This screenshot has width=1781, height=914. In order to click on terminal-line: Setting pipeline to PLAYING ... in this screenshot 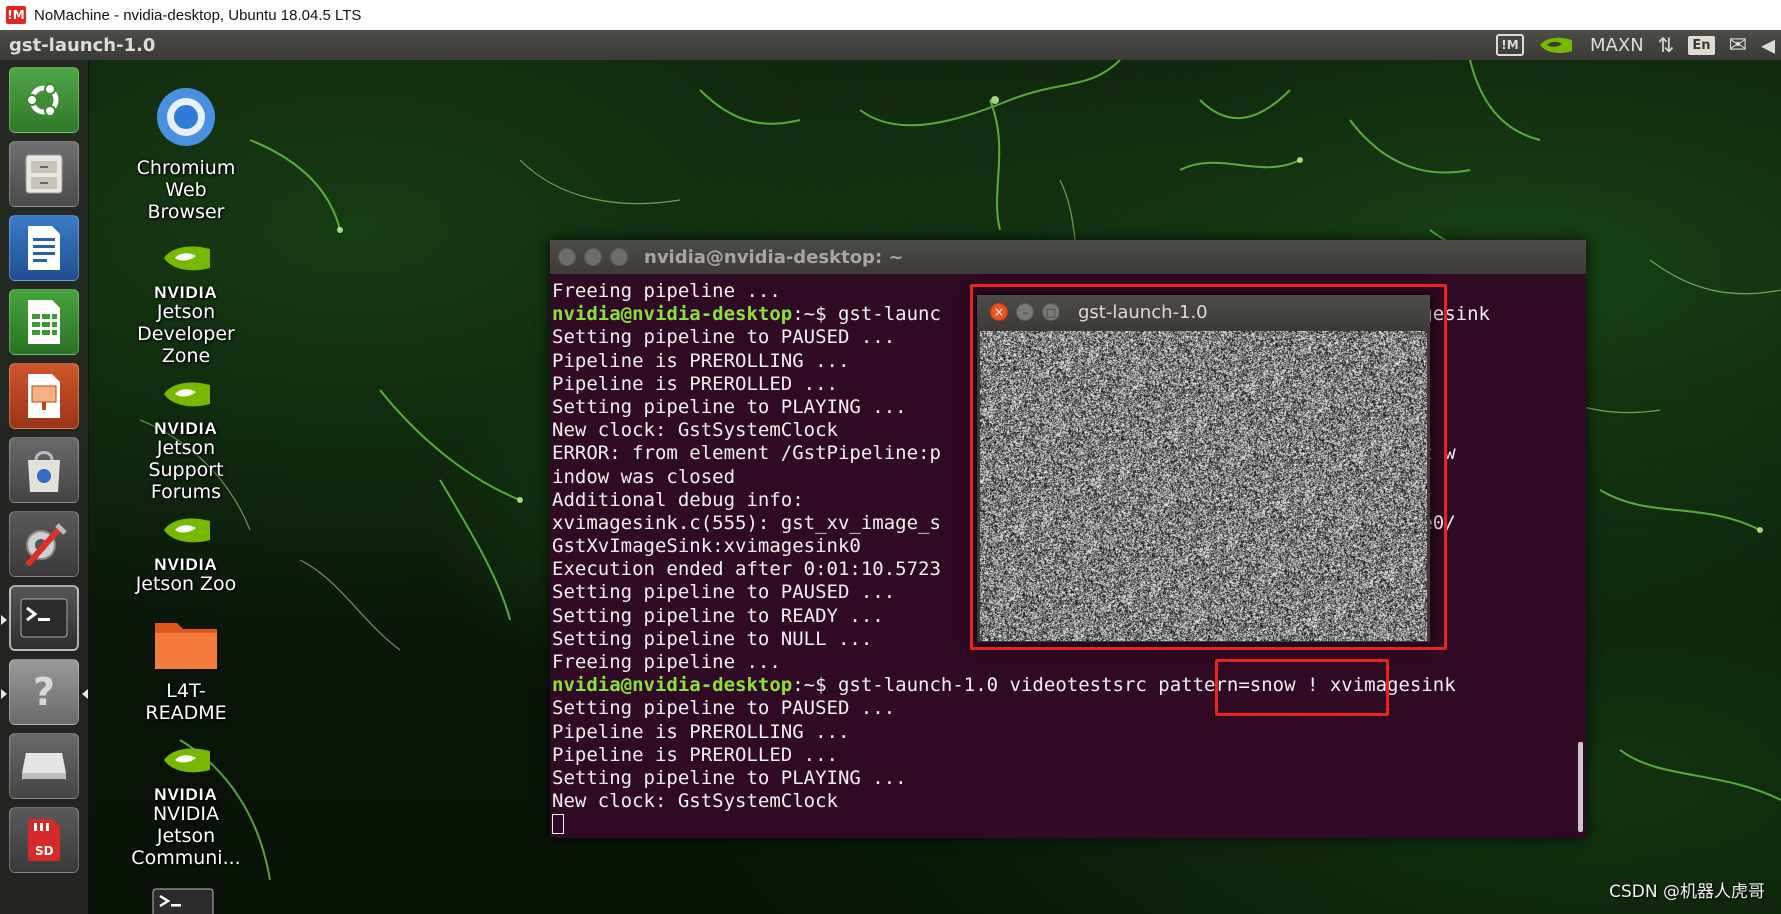, I will do `click(1063, 778)`.